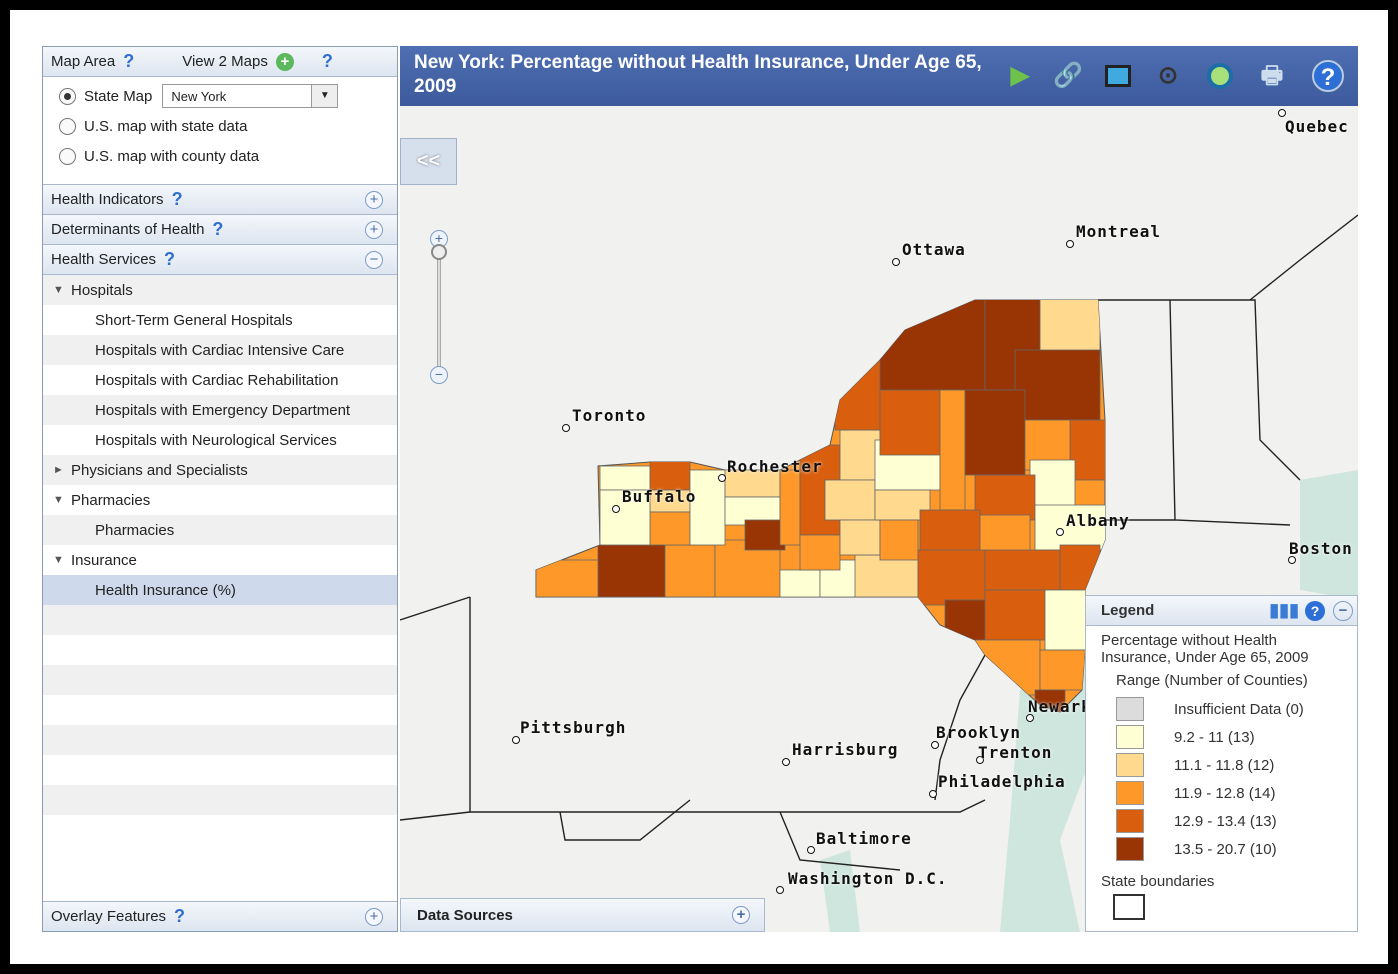  I want to click on section-determinants: Determinants of Health? +, so click(220, 230).